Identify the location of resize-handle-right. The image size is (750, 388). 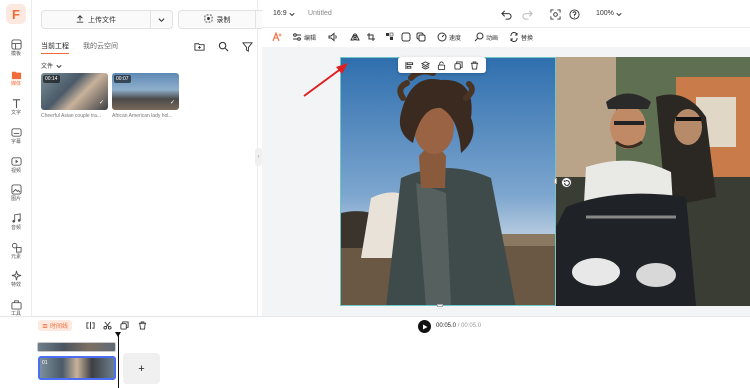
(555, 181).